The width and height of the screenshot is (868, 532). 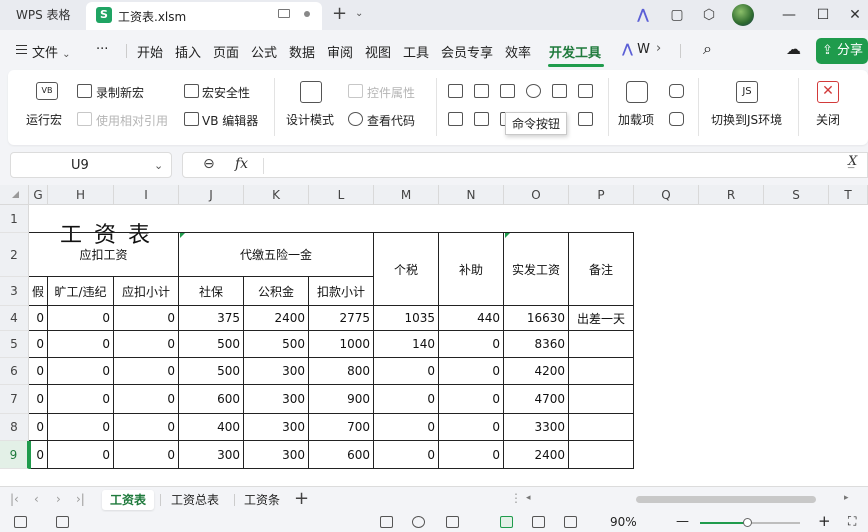 What do you see at coordinates (339, 14) in the screenshot?
I see `new-tab-plus-icon: +` at bounding box center [339, 14].